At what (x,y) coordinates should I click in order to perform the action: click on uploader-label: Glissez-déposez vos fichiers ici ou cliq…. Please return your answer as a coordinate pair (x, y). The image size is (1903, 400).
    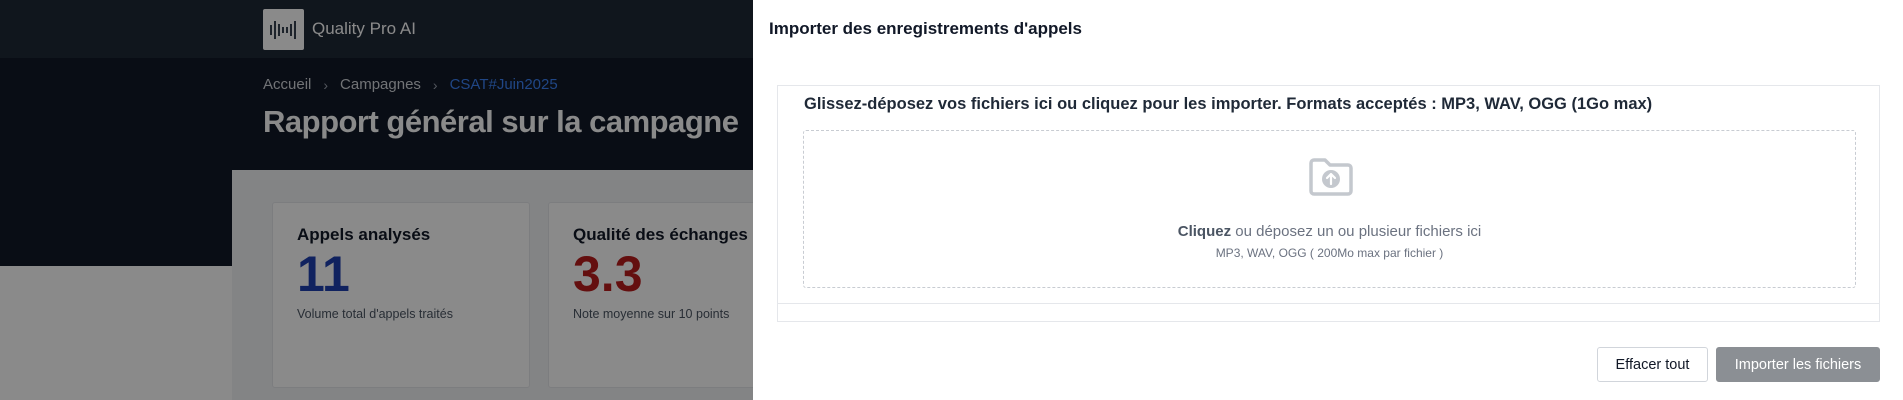
    Looking at the image, I should click on (1228, 104).